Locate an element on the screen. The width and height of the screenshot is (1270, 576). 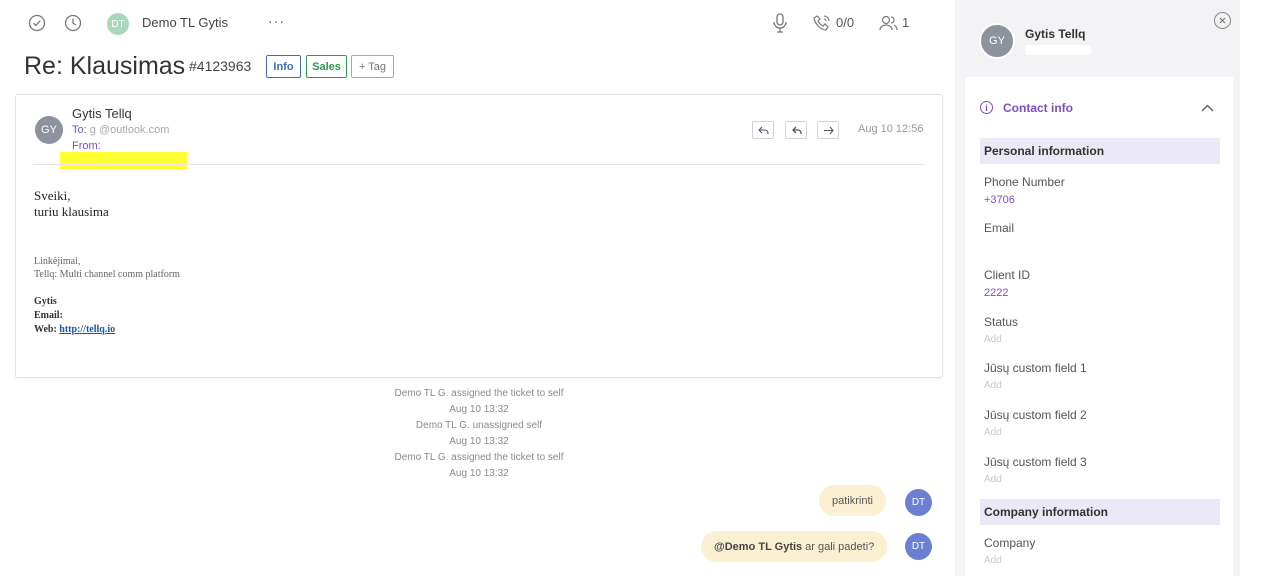
activity-text: Demo TL G. unassigned self is located at coordinates (479, 425).